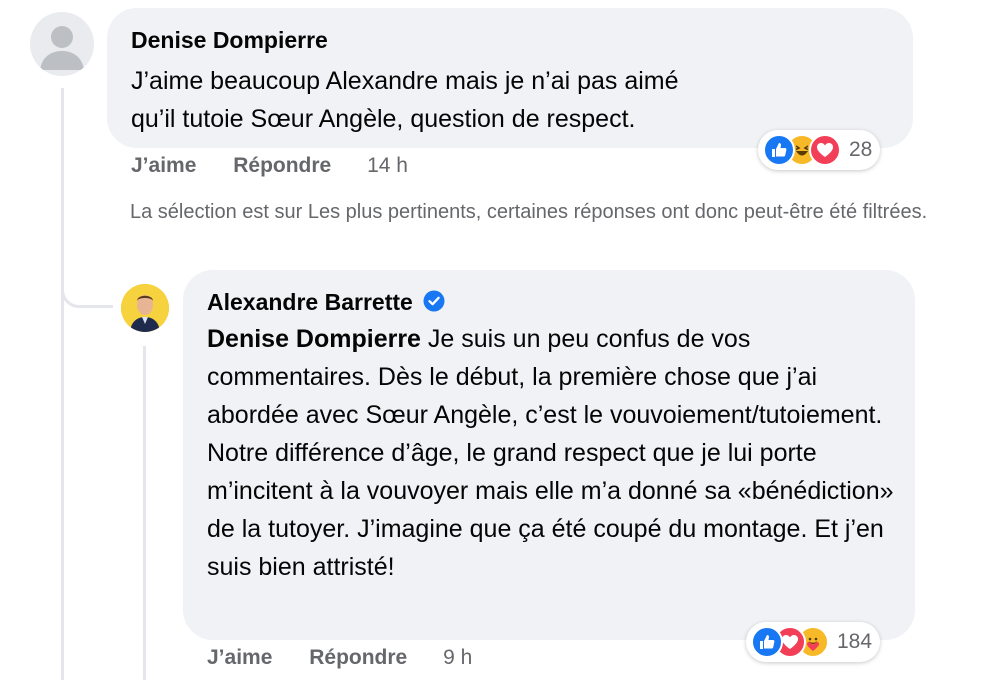 Image resolution: width=986 pixels, height=680 pixels. I want to click on reply-thread-line, so click(144, 513).